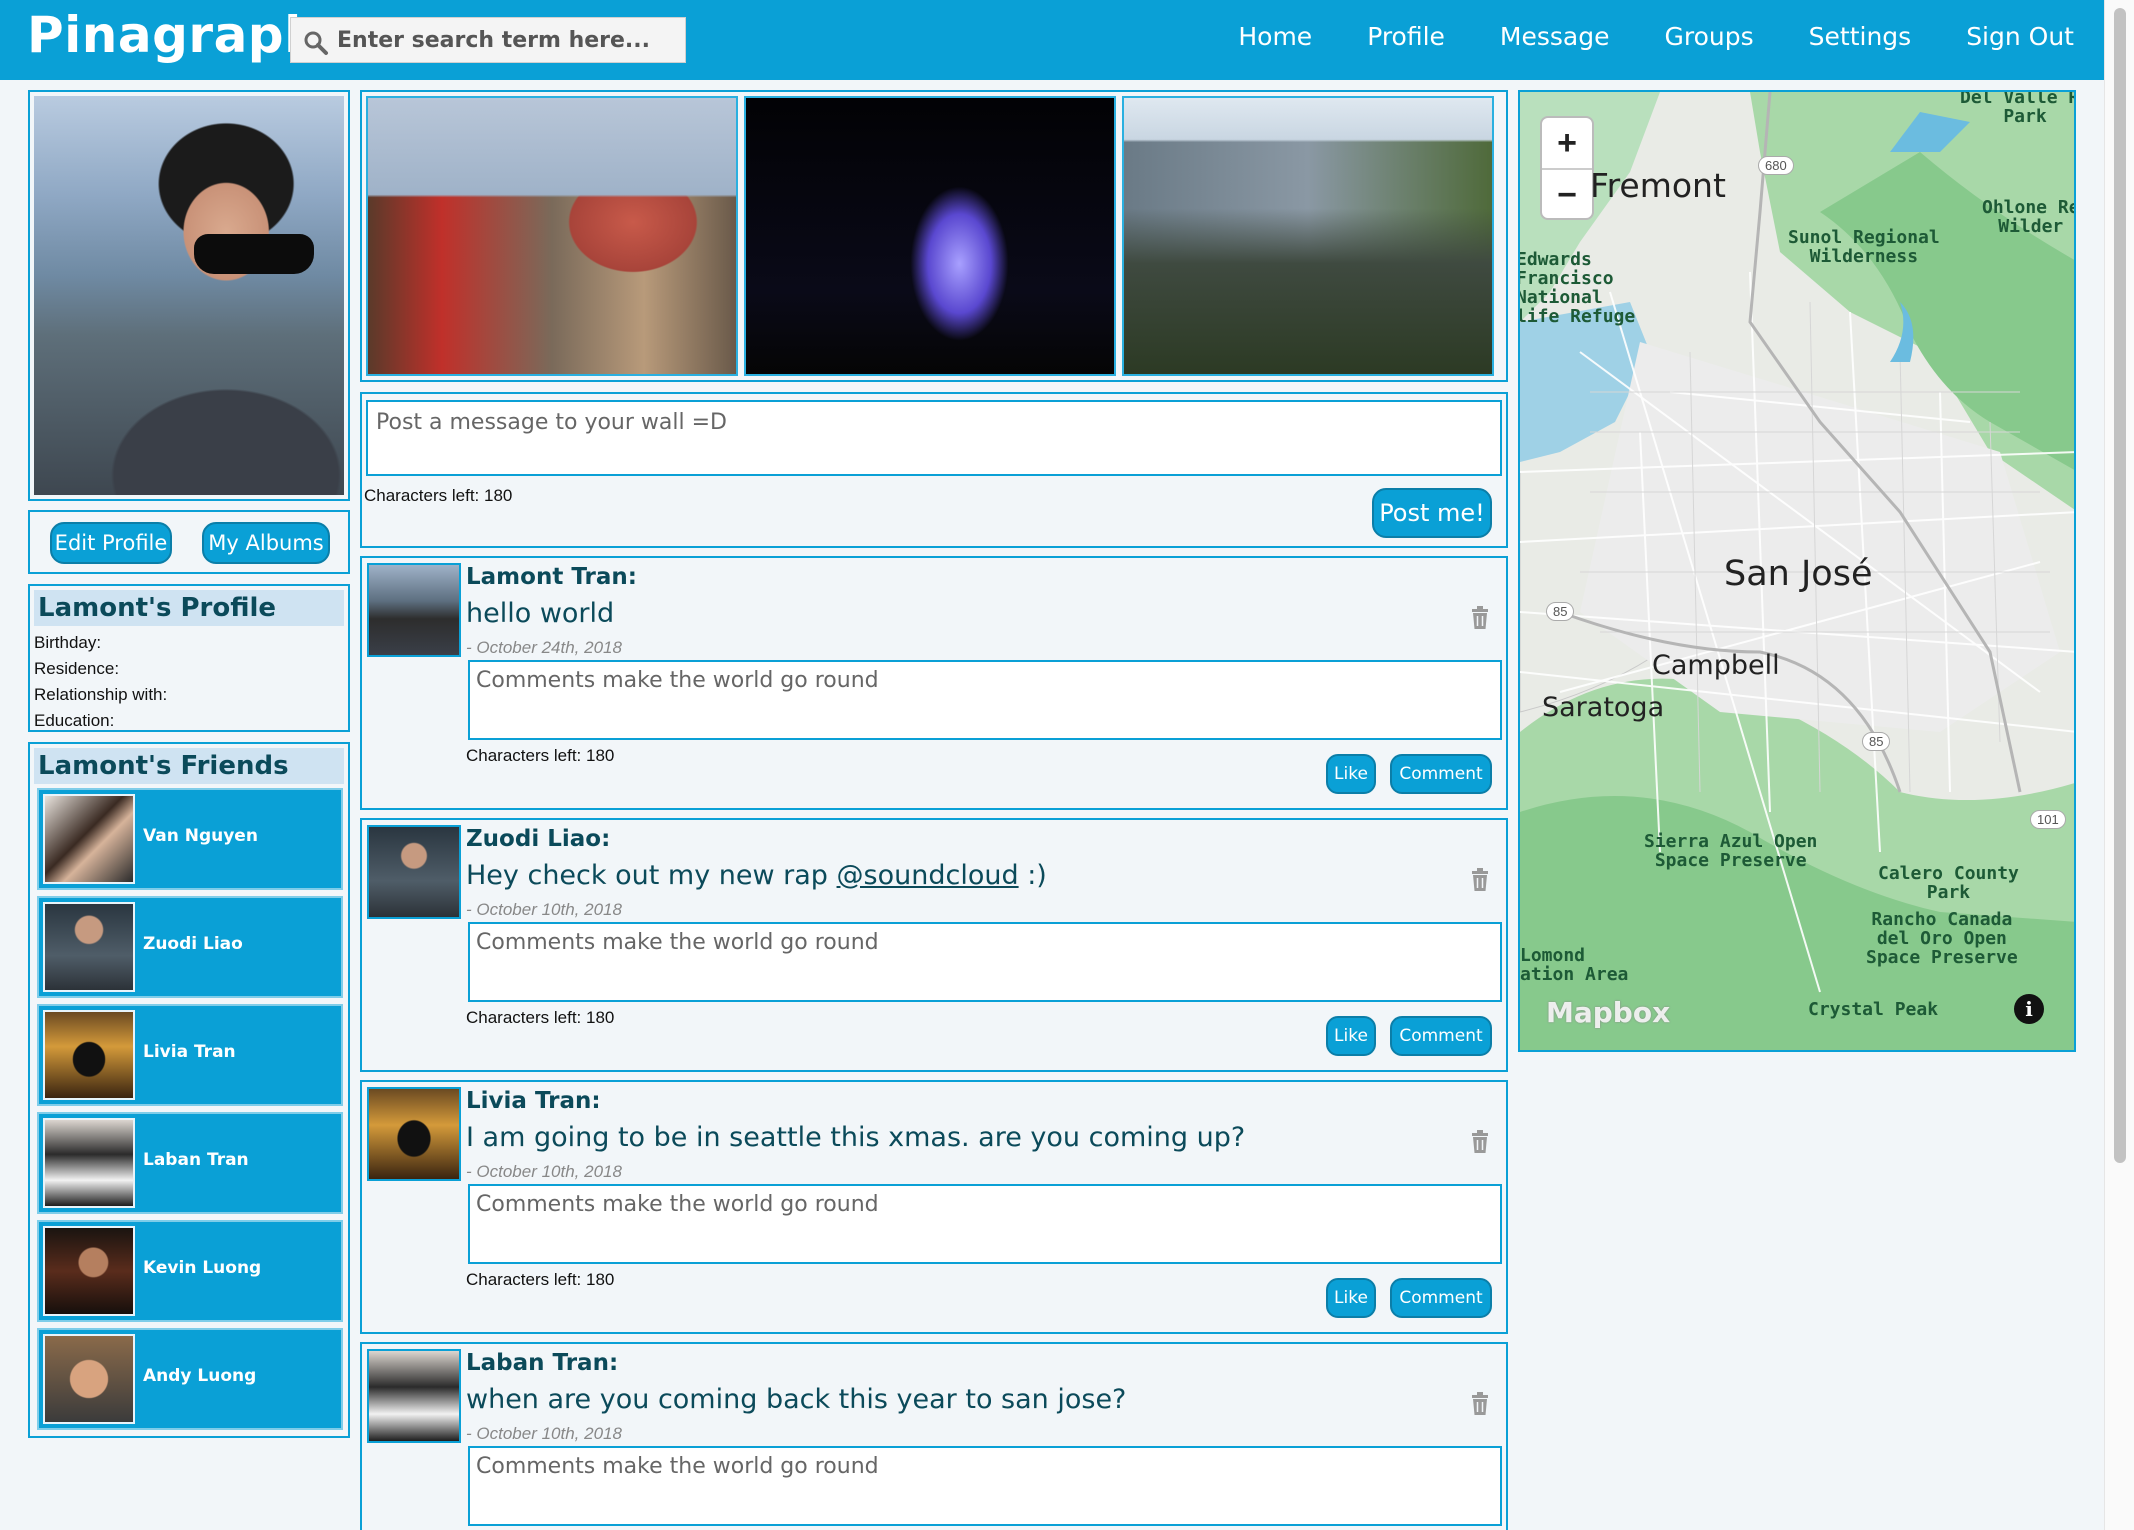 This screenshot has height=1530, width=2134. What do you see at coordinates (1716, 665) in the screenshot?
I see `map-city-label: Campbell` at bounding box center [1716, 665].